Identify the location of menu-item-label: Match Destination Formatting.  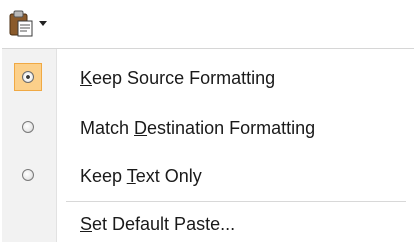
(198, 128).